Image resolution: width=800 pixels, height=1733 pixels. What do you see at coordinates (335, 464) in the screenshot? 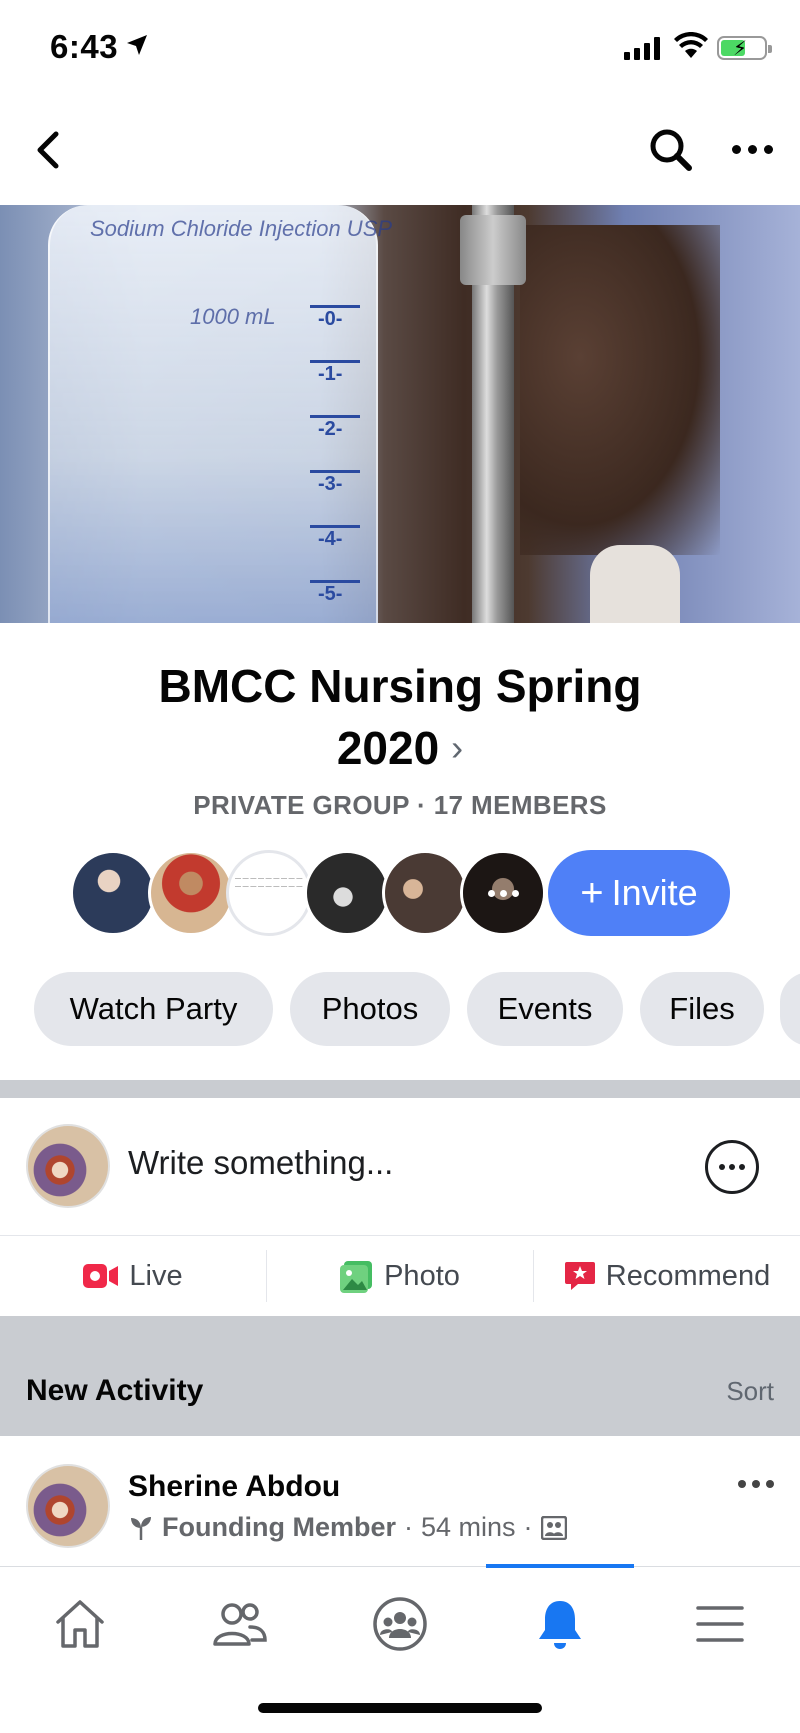
I see `iv-bag-scale: -0- -1- -2- -3- -4- -5-` at bounding box center [335, 464].